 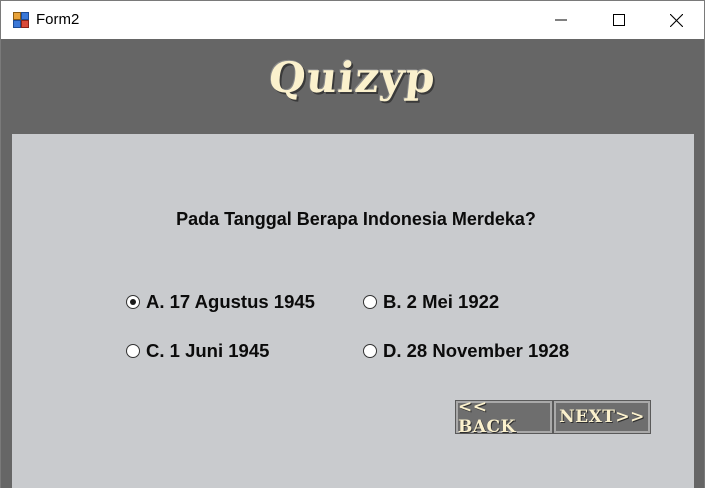 I want to click on next-button: NEXT>>, so click(x=602, y=417).